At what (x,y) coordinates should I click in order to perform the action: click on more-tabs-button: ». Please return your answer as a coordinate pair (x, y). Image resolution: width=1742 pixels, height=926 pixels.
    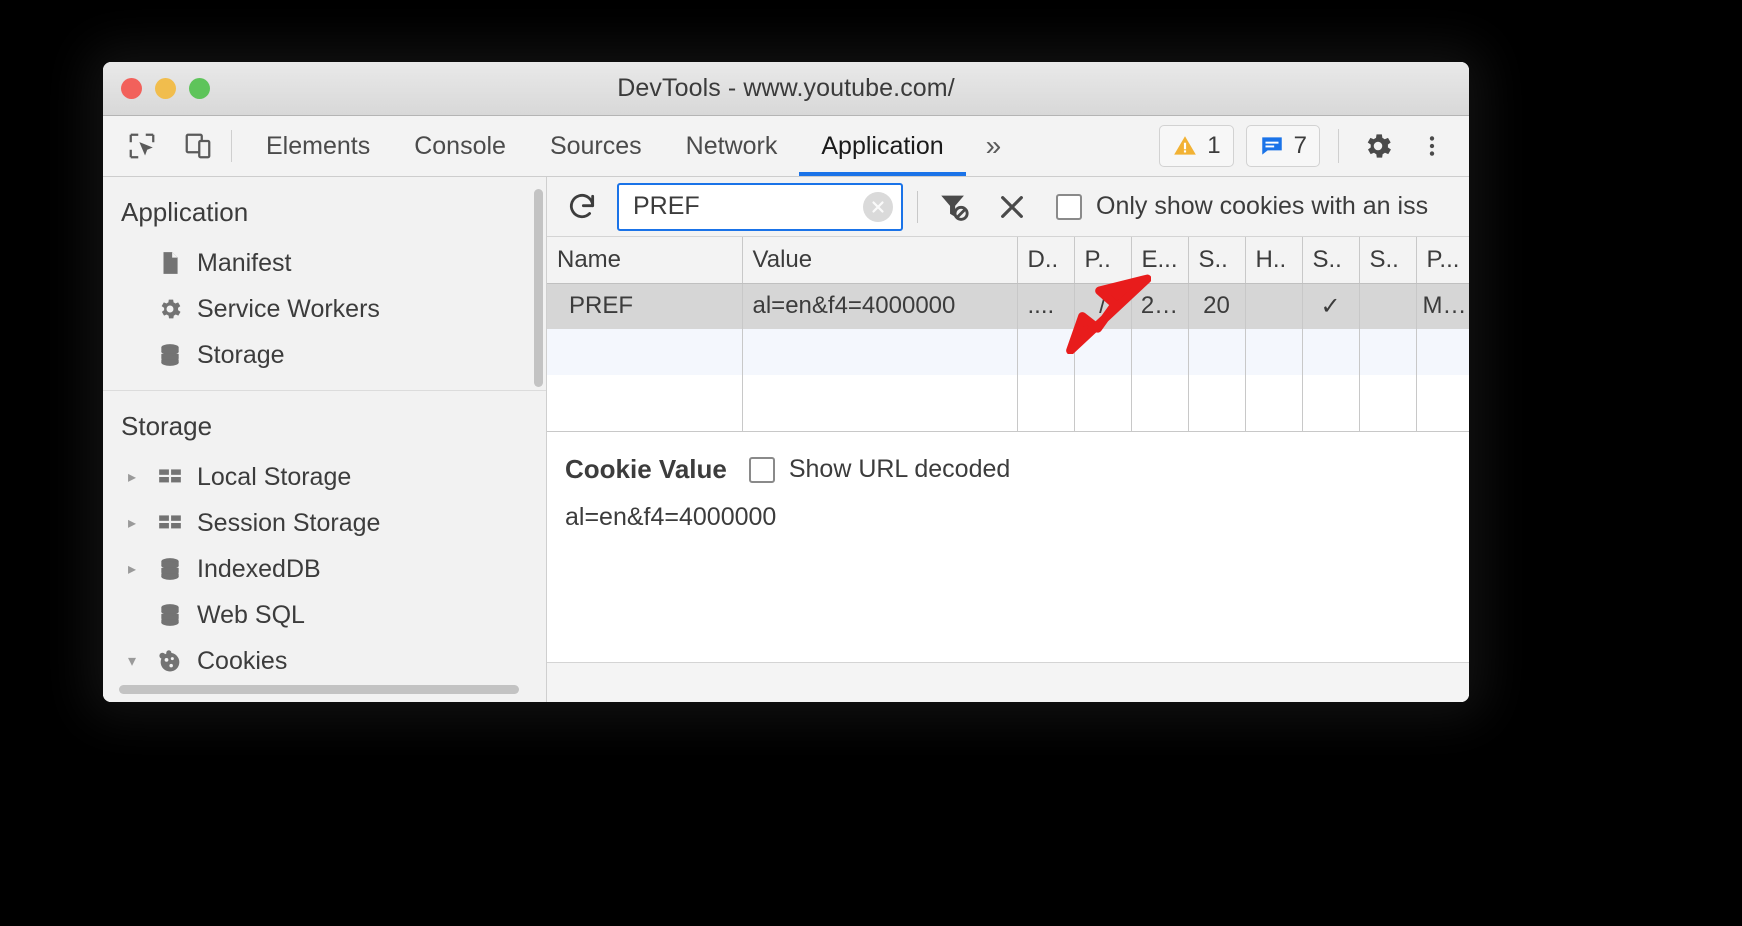
    Looking at the image, I should click on (995, 146).